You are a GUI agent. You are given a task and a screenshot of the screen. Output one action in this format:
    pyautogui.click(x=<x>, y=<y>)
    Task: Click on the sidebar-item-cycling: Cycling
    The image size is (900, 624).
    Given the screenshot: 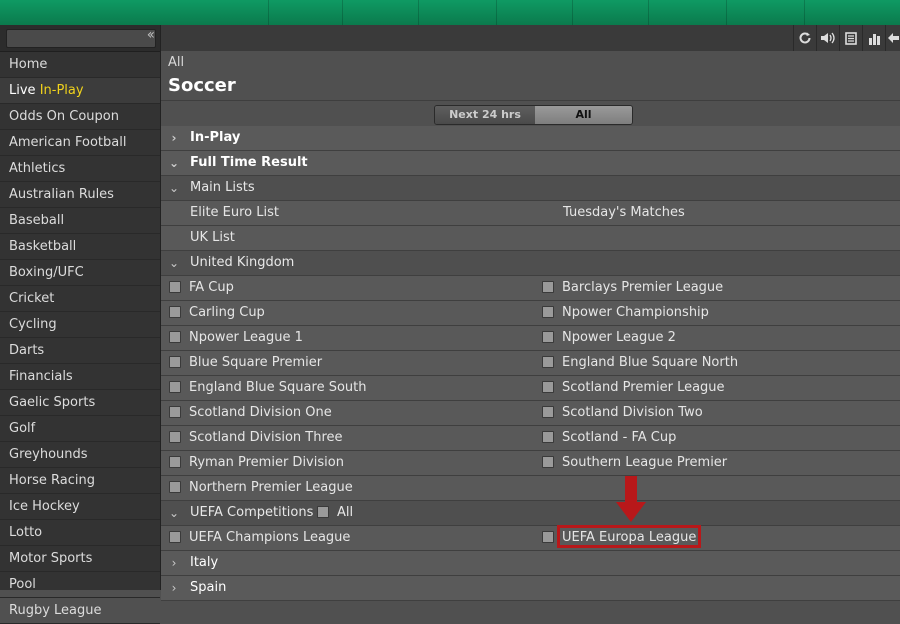 What is the action you would take?
    pyautogui.click(x=80, y=325)
    